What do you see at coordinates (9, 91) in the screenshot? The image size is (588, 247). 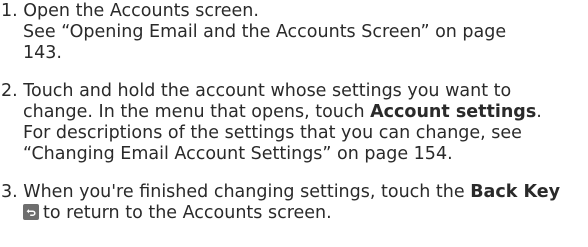 I see `step-2-number: 2.` at bounding box center [9, 91].